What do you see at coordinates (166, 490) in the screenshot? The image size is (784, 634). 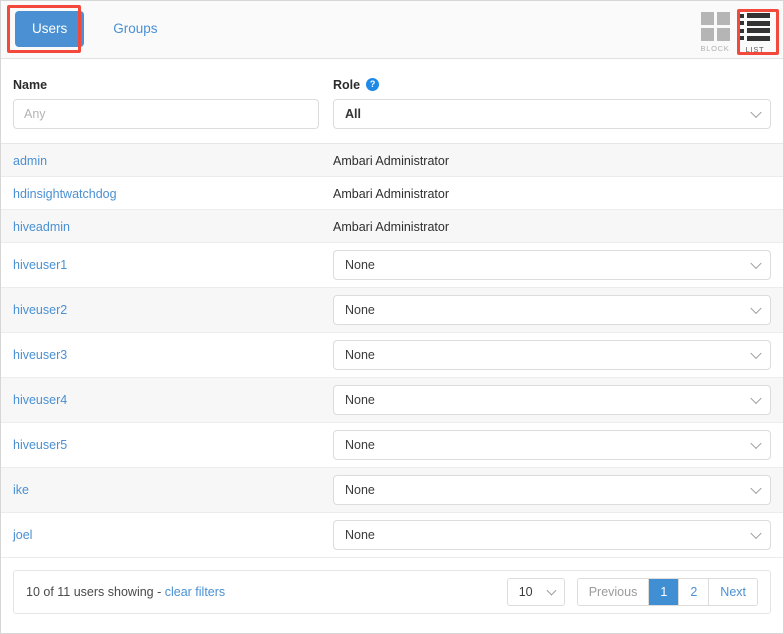 I see `user-name-link: ike` at bounding box center [166, 490].